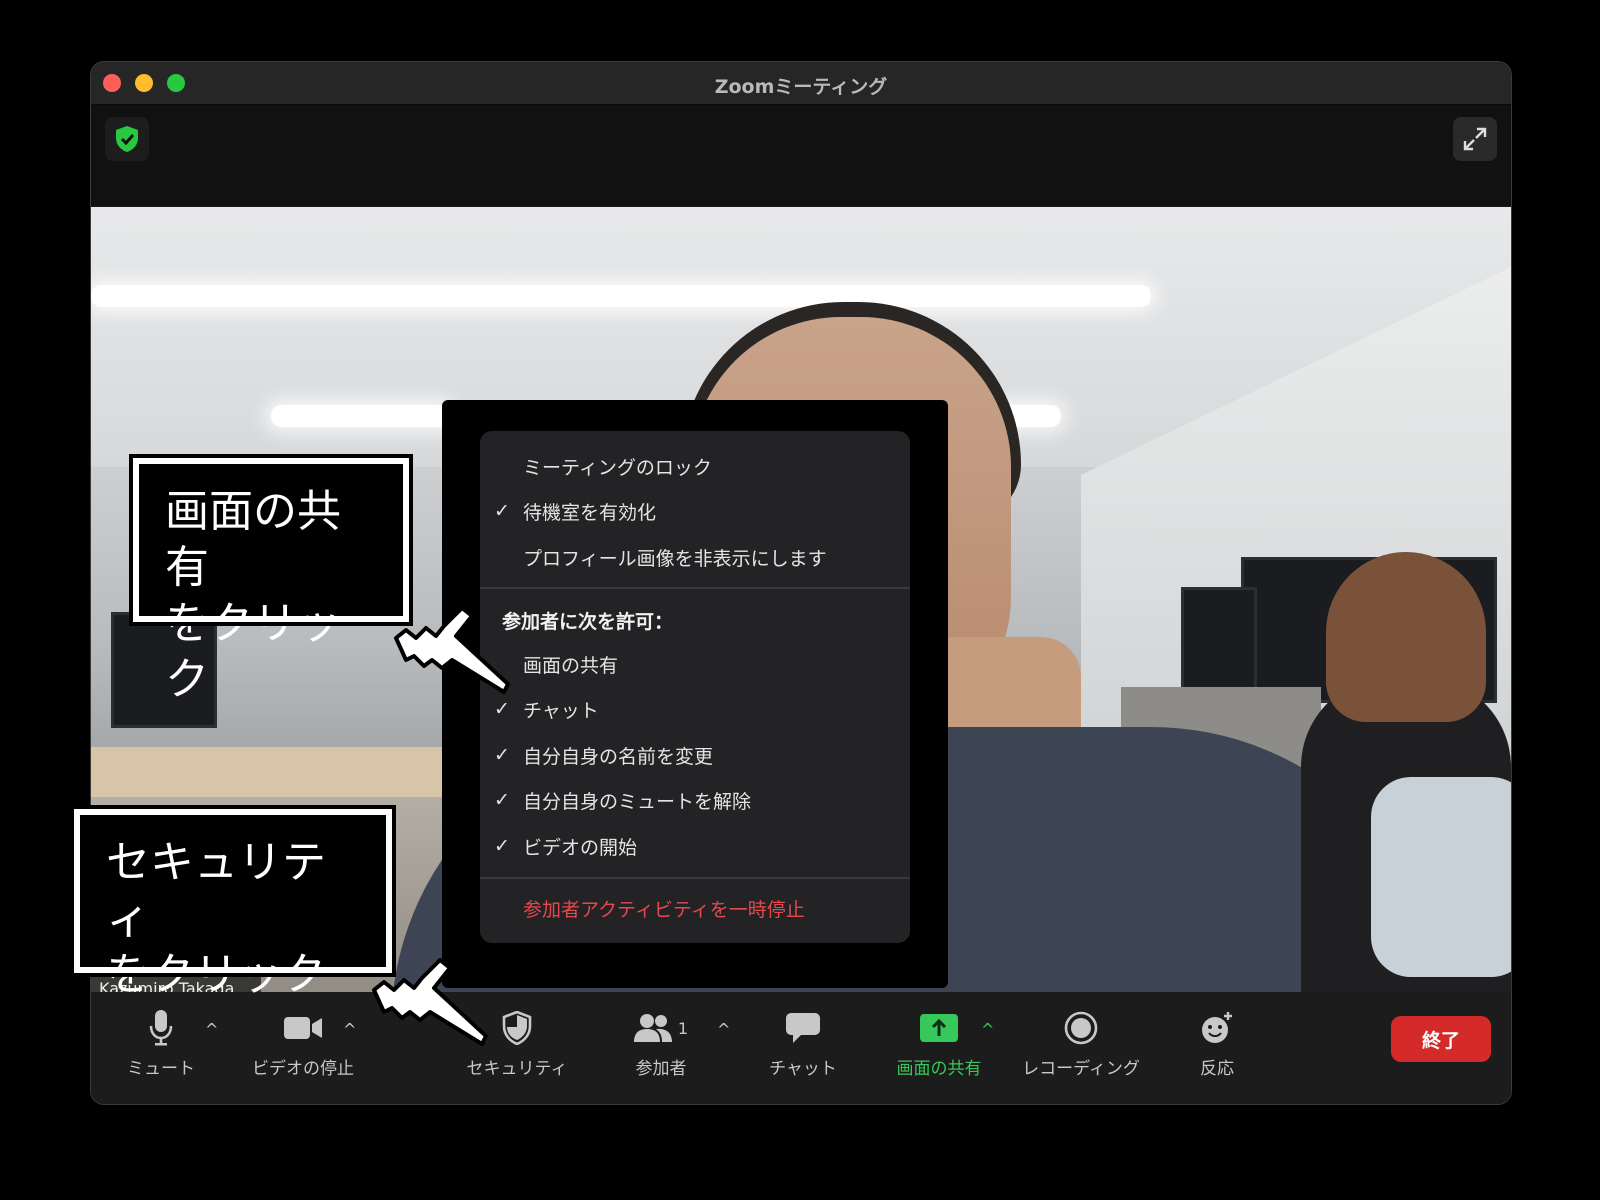 This screenshot has width=1600, height=1200. Describe the element at coordinates (803, 1028) in the screenshot. I see `chat-bubble-icon` at that location.